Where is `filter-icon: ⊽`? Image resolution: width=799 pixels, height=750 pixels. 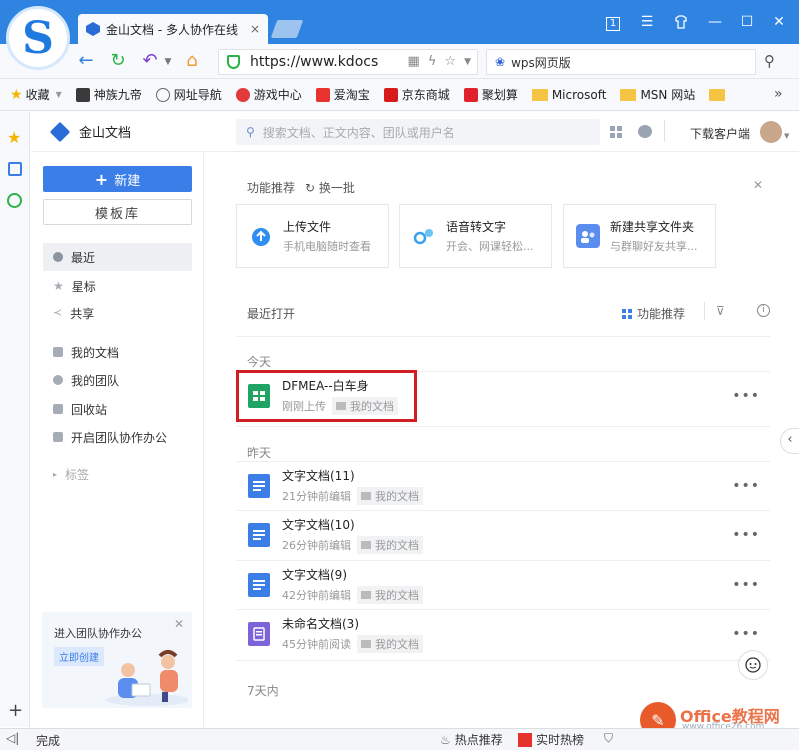 filter-icon: ⊽ is located at coordinates (720, 311).